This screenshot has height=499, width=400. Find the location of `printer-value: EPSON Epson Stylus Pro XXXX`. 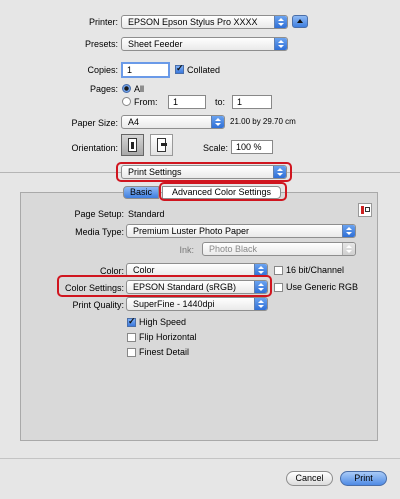

printer-value: EPSON Epson Stylus Pro XXXX is located at coordinates (193, 22).